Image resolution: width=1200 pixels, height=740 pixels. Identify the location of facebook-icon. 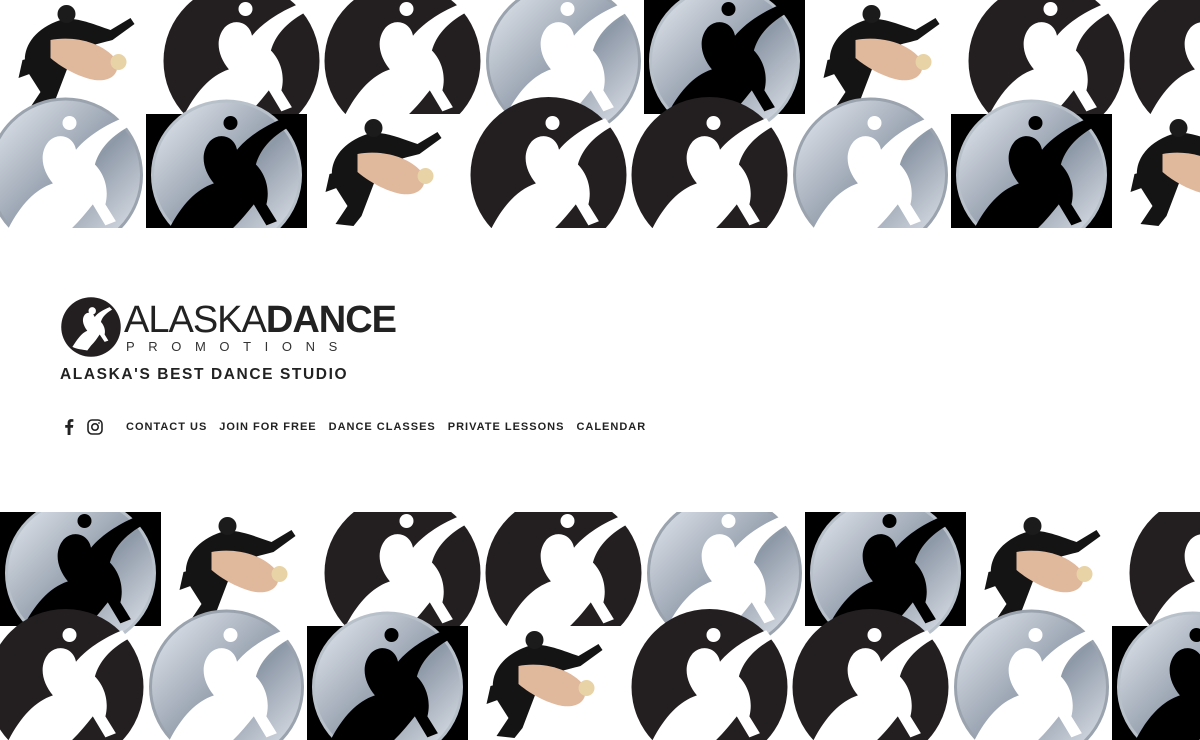
(69, 427).